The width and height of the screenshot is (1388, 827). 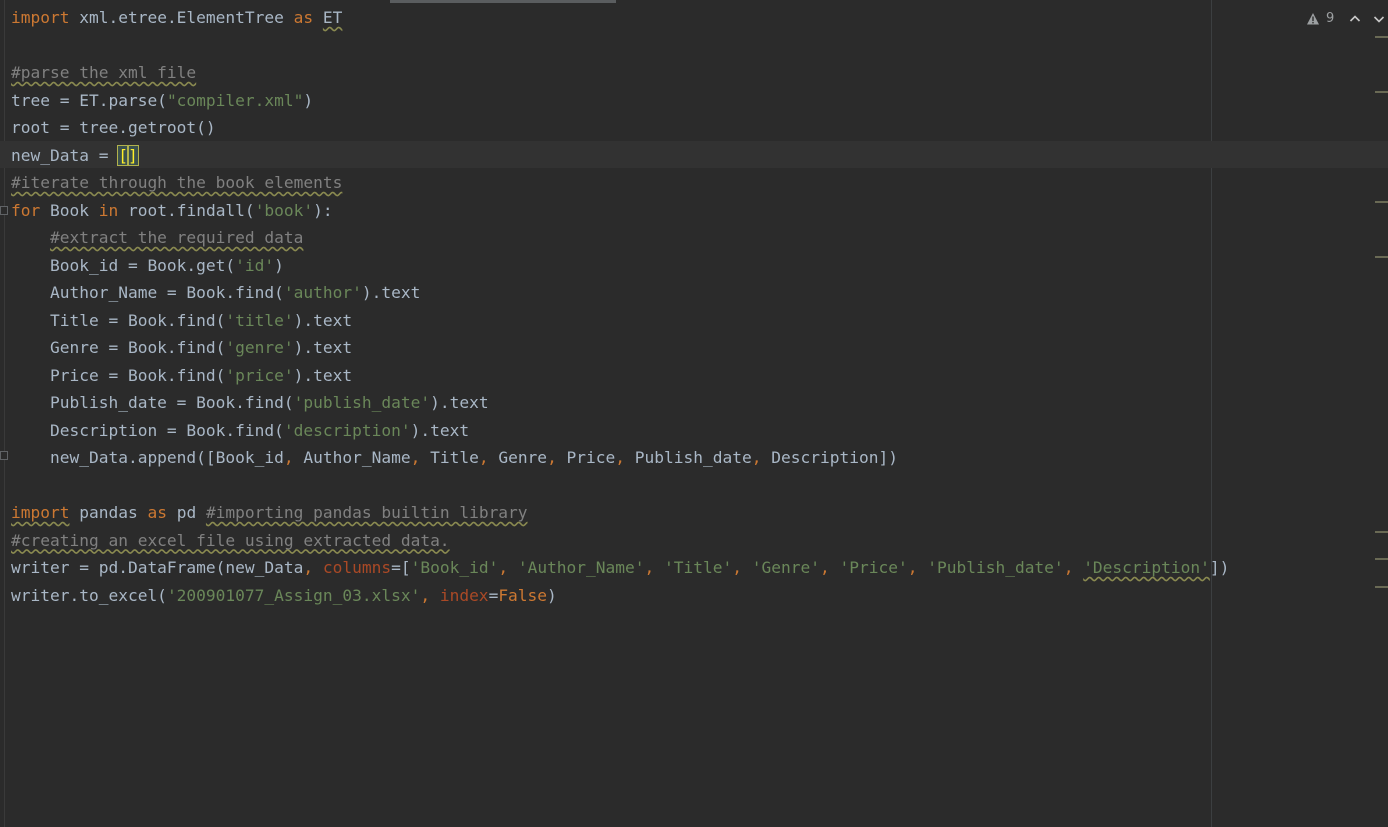 I want to click on code-token: xml.etree.ElementTree, so click(x=181, y=17).